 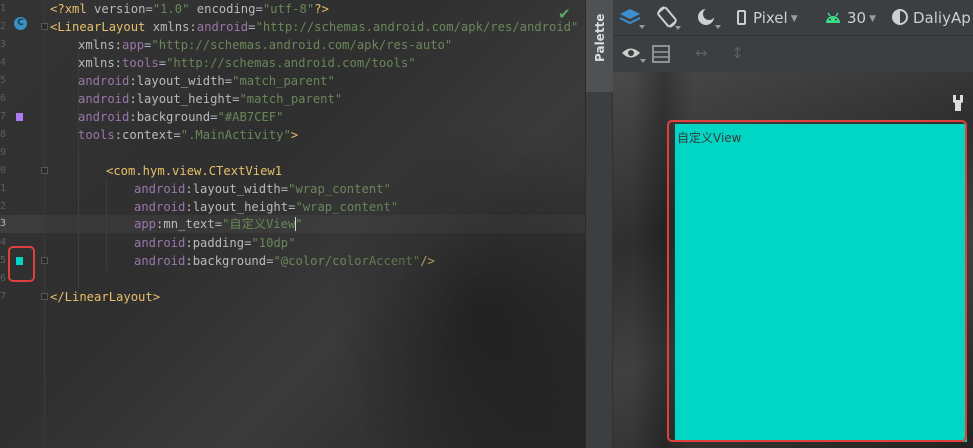 I want to click on code-line-12: android:layout_height="wrap_content", so click(x=266, y=207).